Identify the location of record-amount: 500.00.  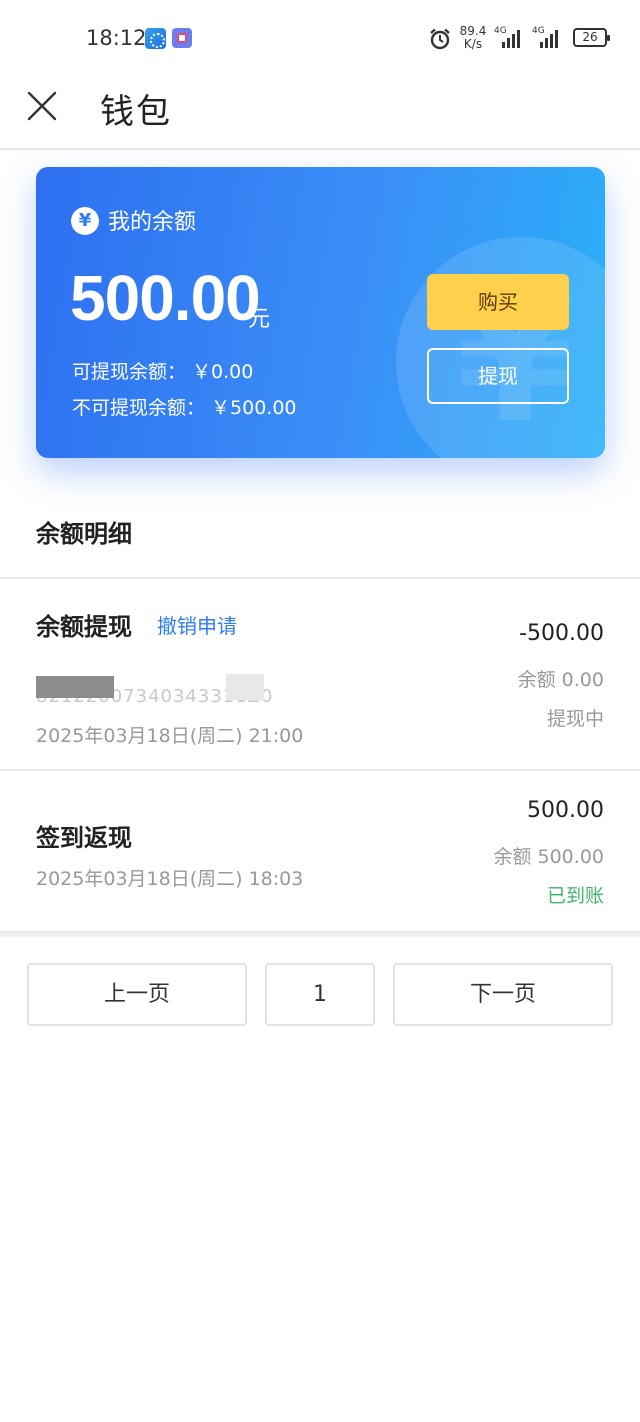
(565, 810).